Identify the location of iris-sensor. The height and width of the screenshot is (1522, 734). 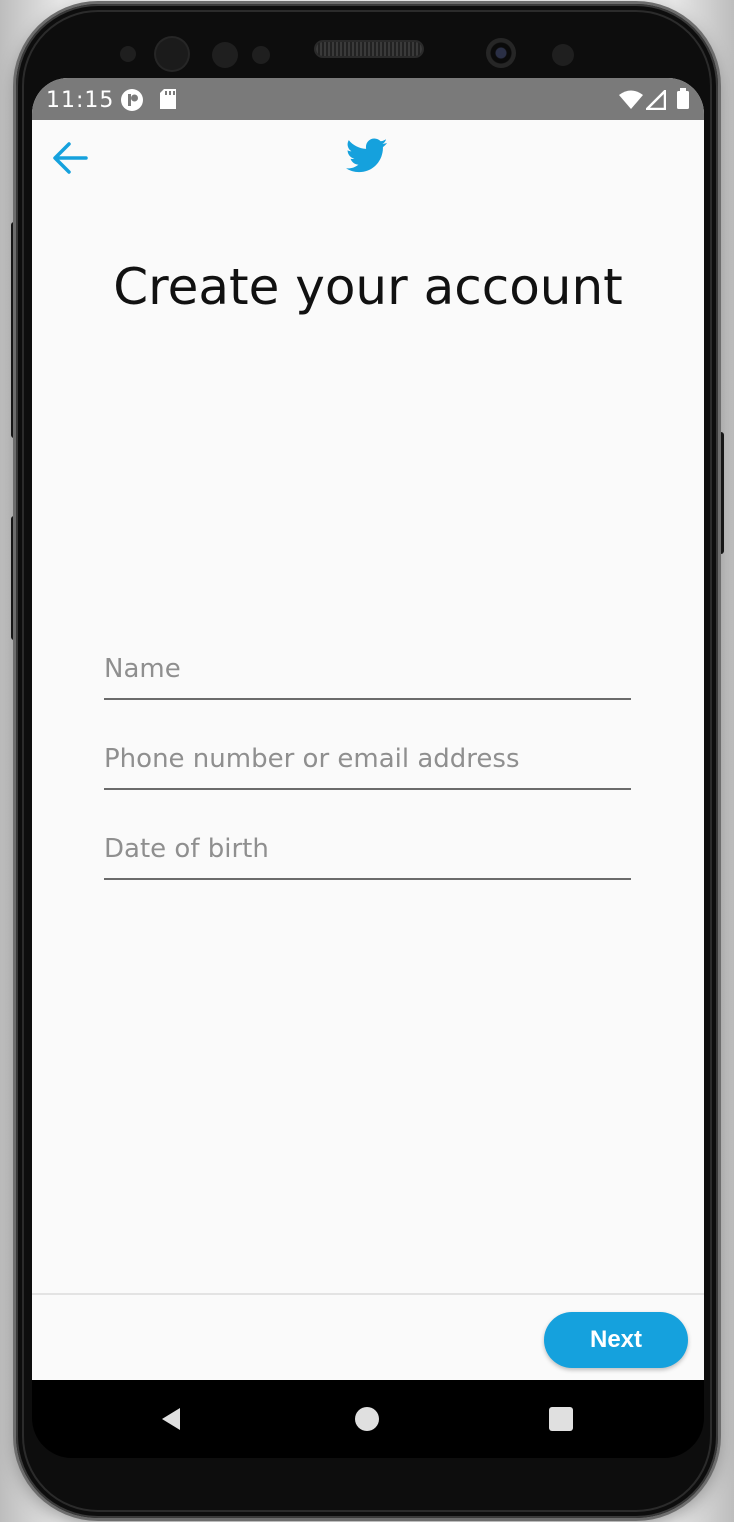
(225, 55).